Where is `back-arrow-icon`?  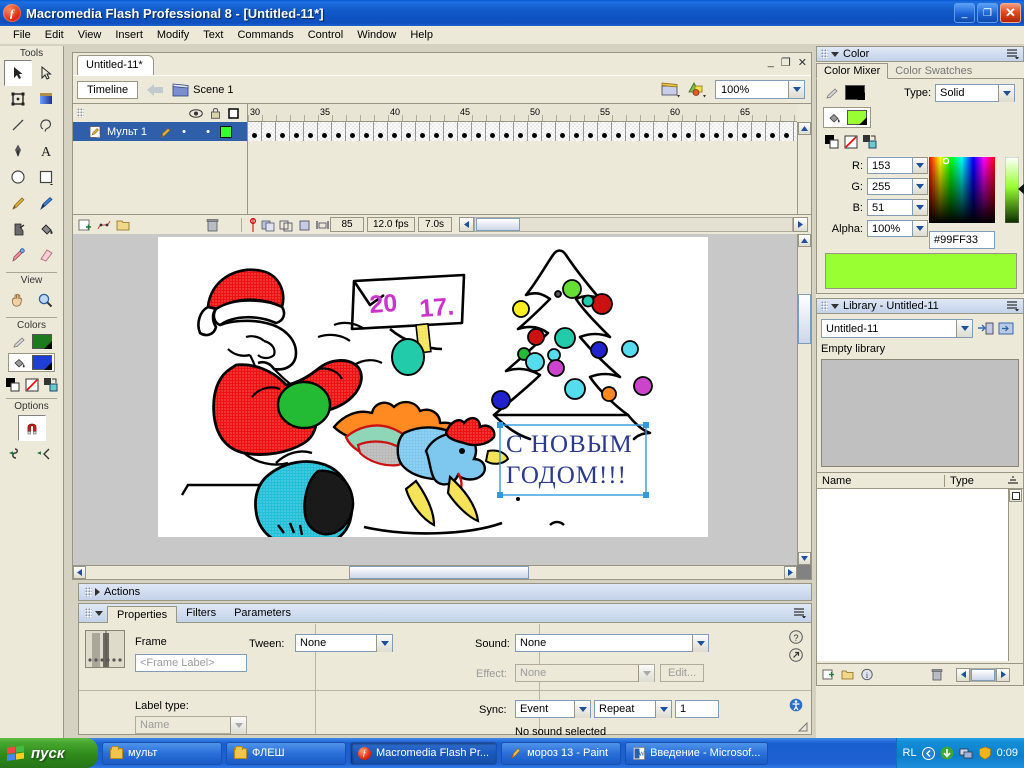
back-arrow-icon is located at coordinates (155, 90).